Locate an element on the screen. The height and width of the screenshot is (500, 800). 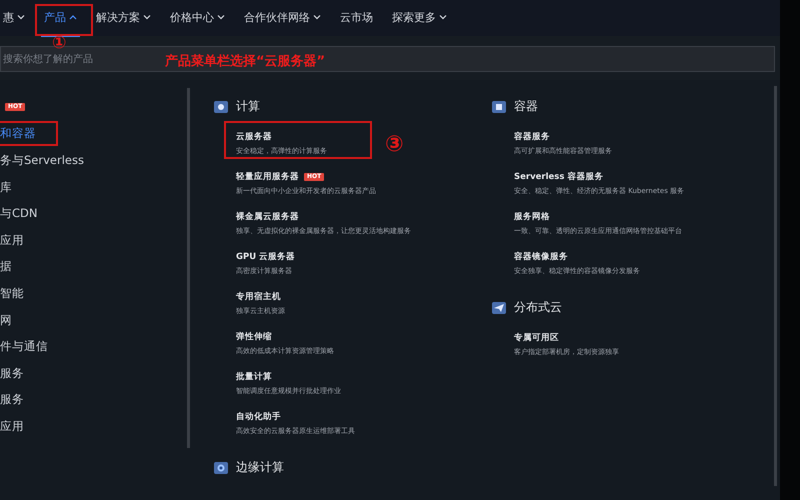
product-link: 裸金属云服务器 is located at coordinates (267, 217).